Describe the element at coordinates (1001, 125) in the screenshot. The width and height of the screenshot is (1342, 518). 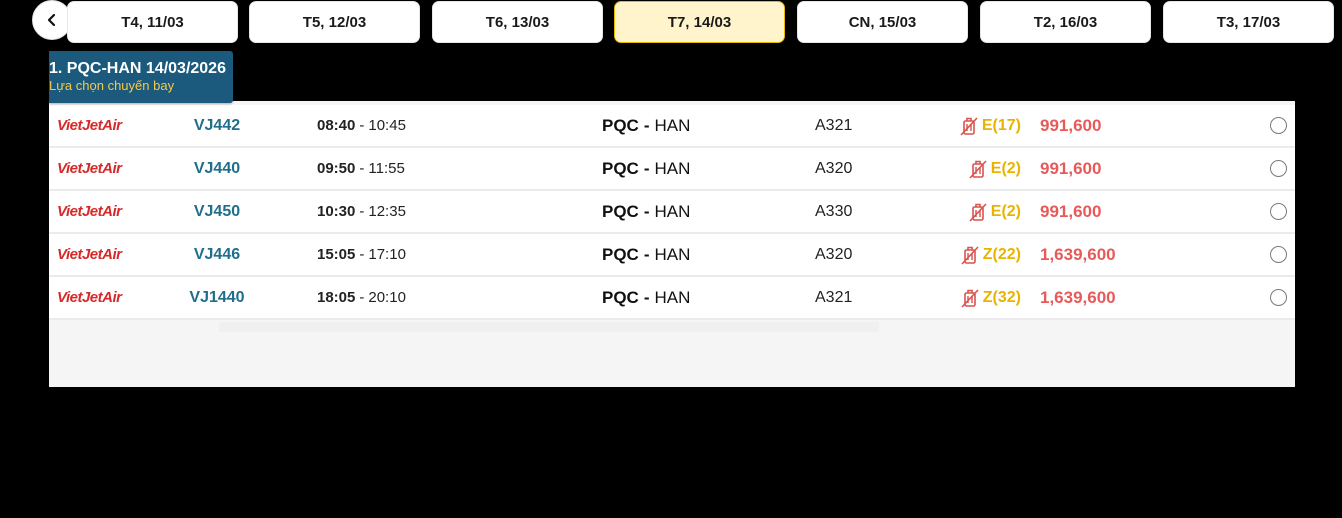
I see `fare-class-label: E(17)` at that location.